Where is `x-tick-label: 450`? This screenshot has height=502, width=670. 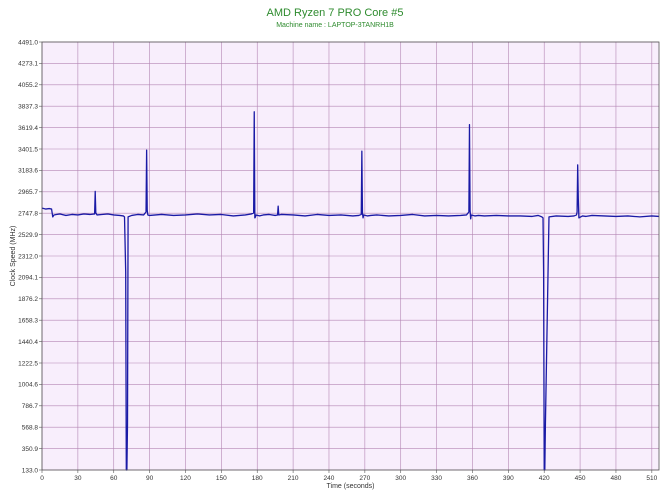 x-tick-label: 450 is located at coordinates (580, 478).